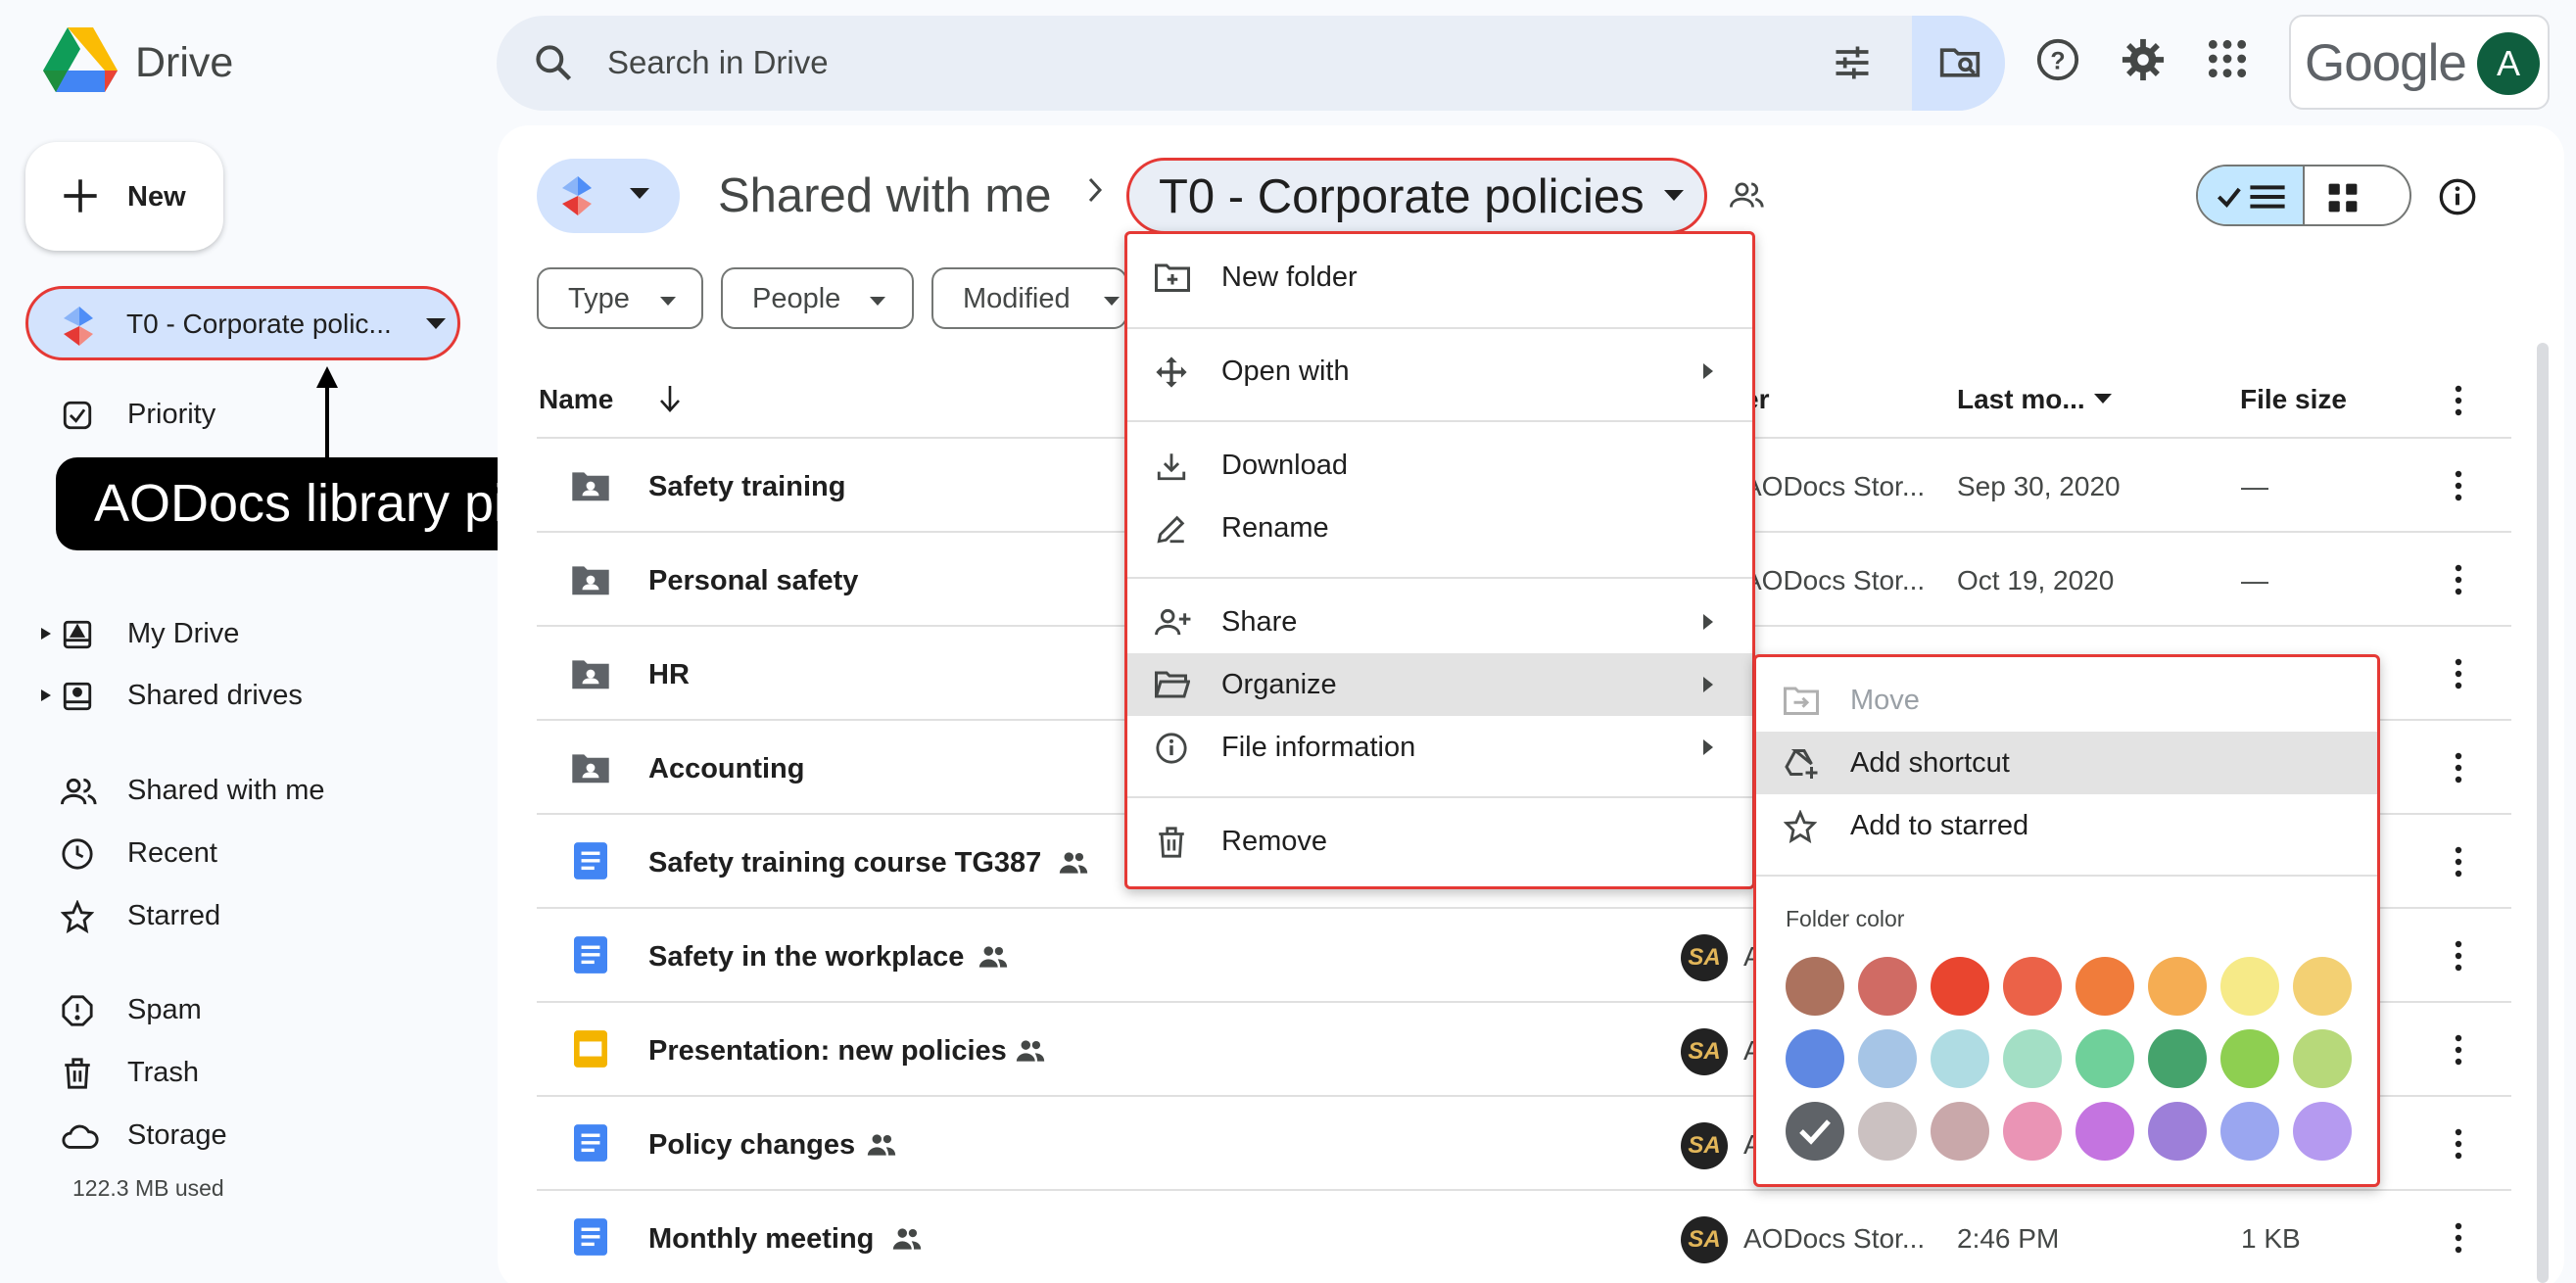 The width and height of the screenshot is (2576, 1283). I want to click on menu-item-download: Download, so click(1440, 465).